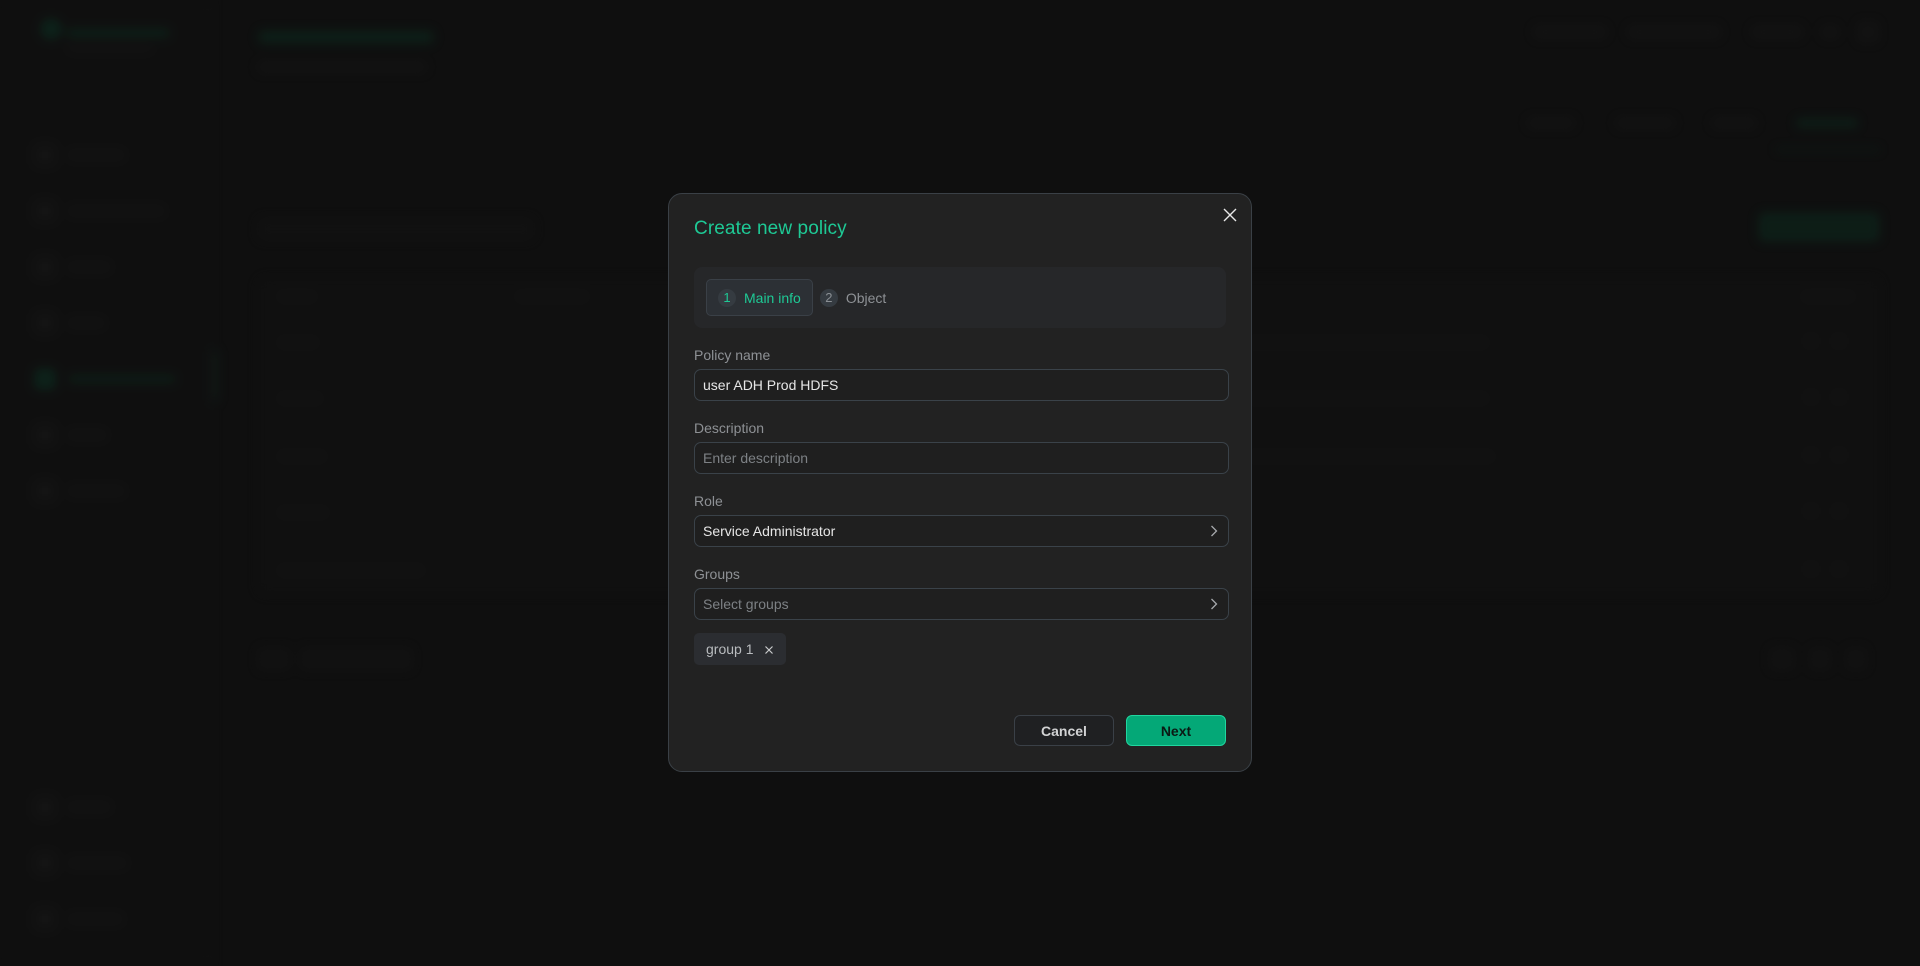  I want to click on step-label: Object, so click(866, 297).